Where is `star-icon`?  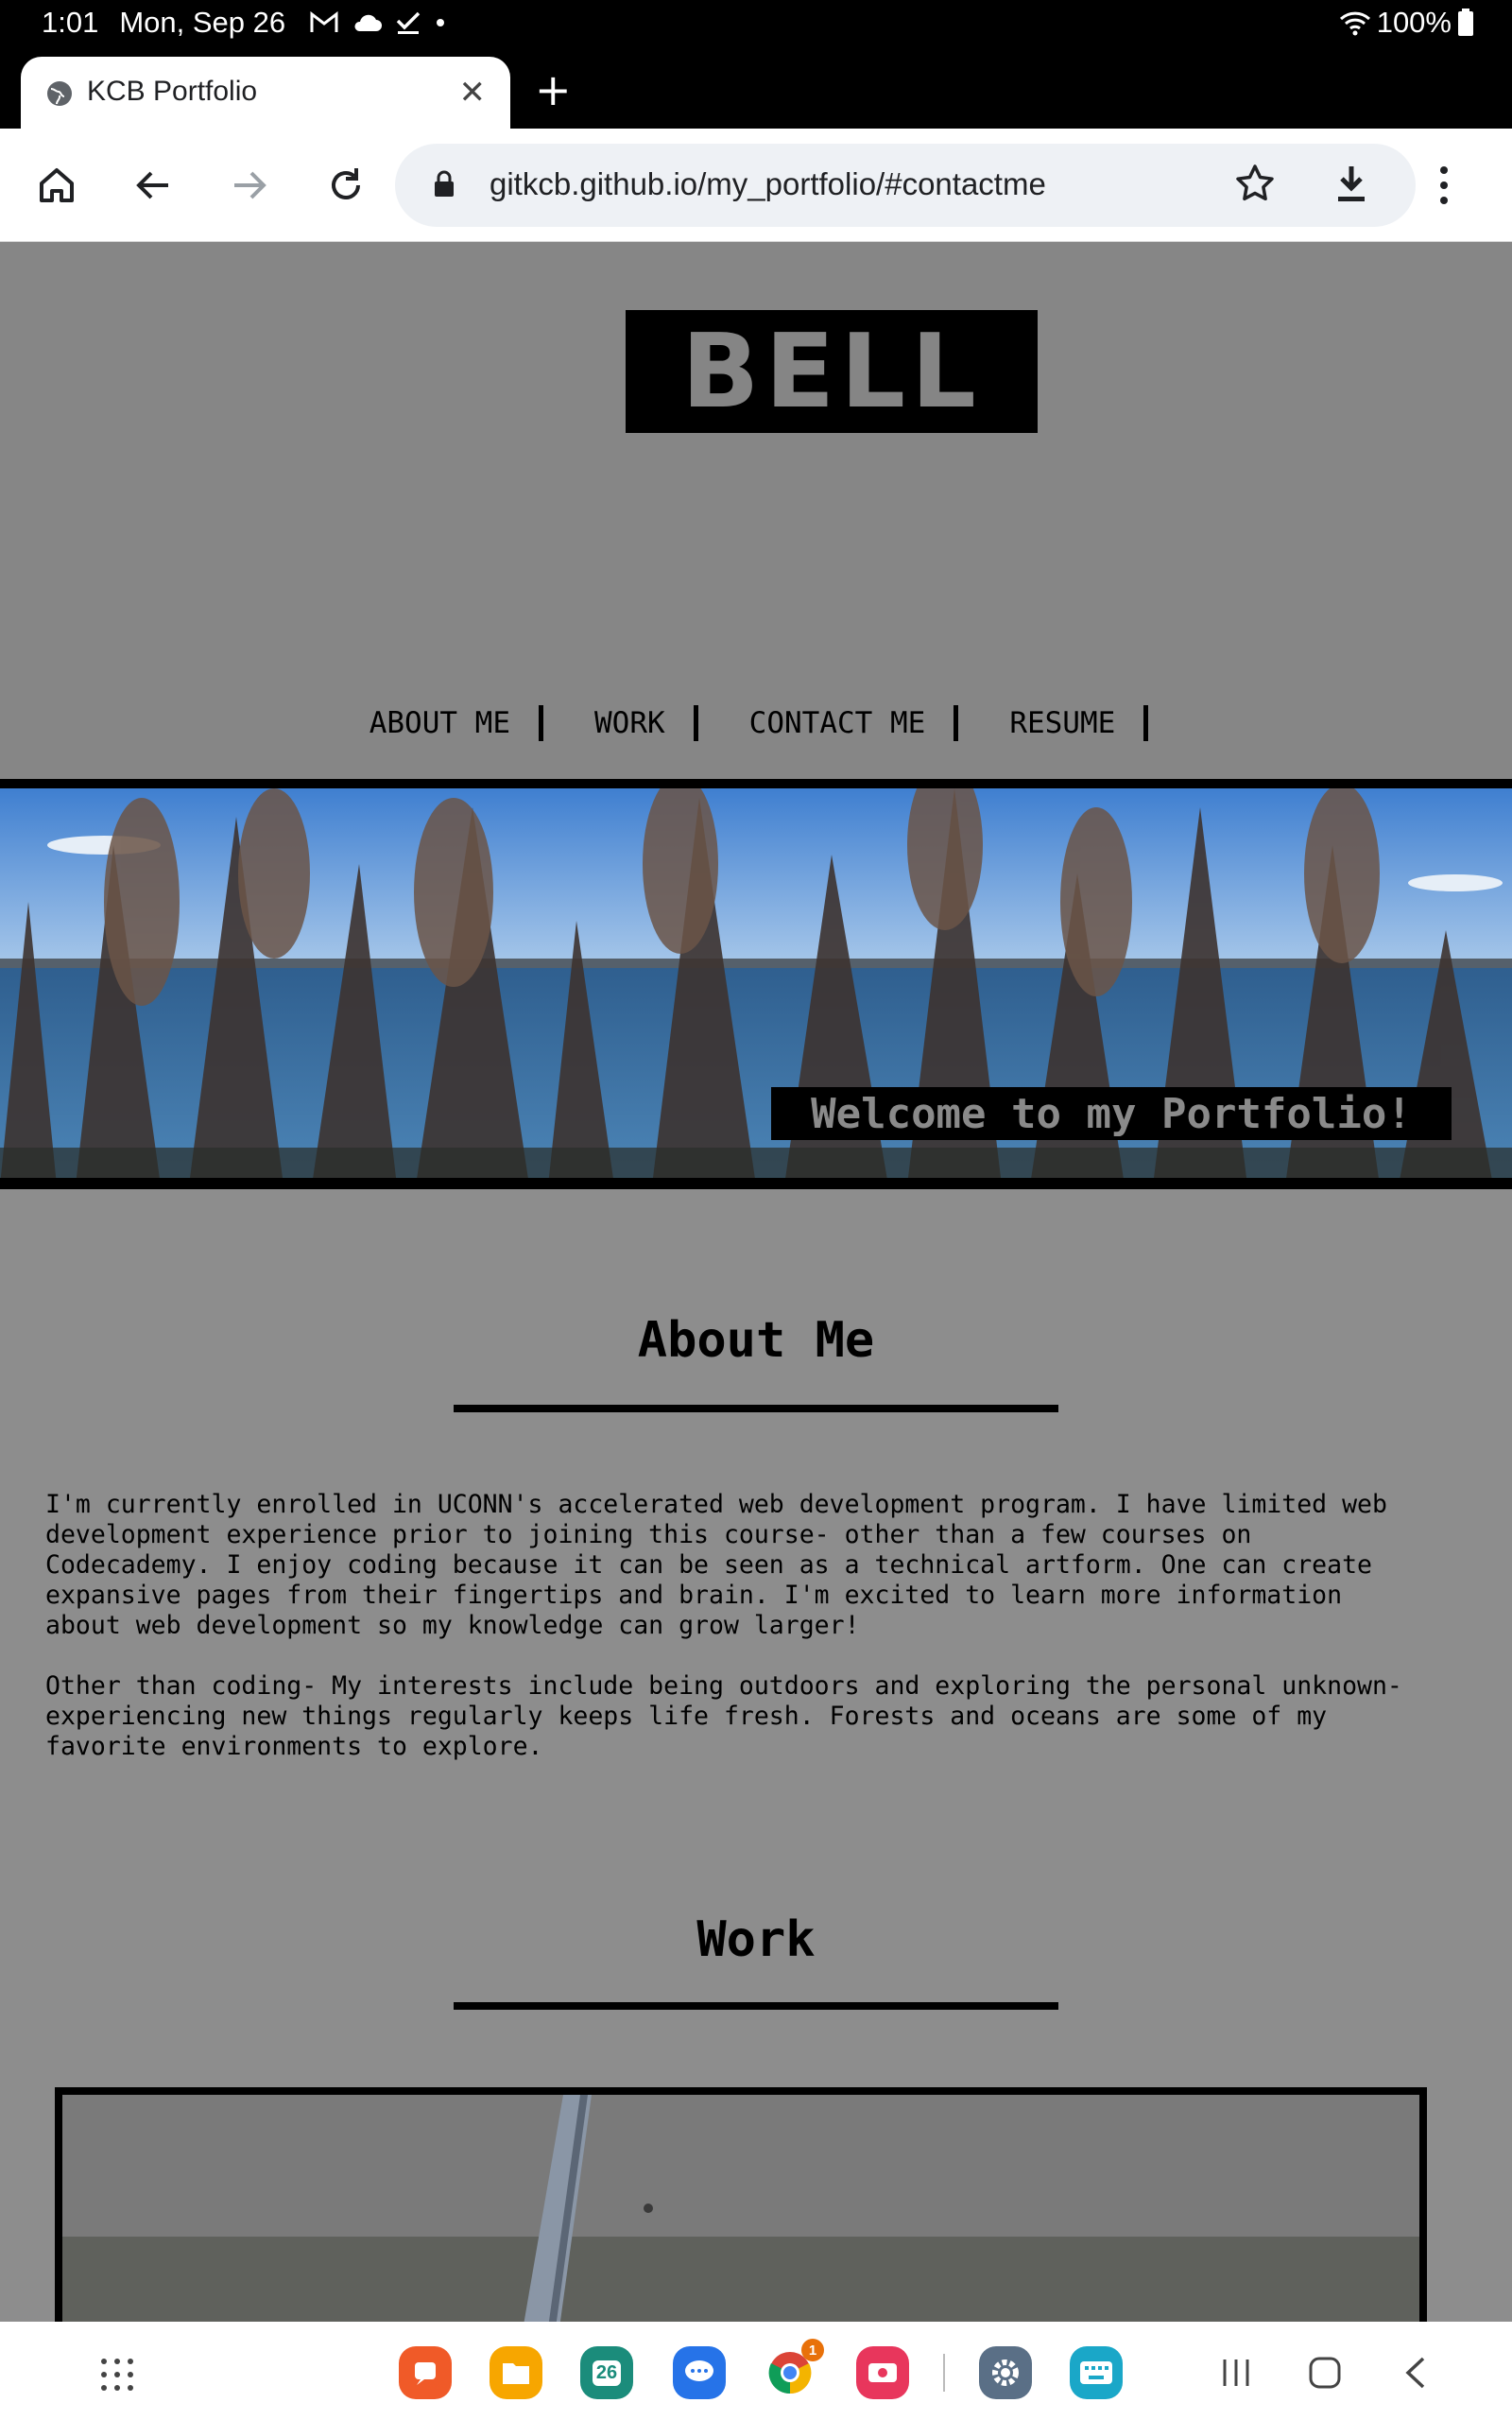
star-icon is located at coordinates (1255, 183).